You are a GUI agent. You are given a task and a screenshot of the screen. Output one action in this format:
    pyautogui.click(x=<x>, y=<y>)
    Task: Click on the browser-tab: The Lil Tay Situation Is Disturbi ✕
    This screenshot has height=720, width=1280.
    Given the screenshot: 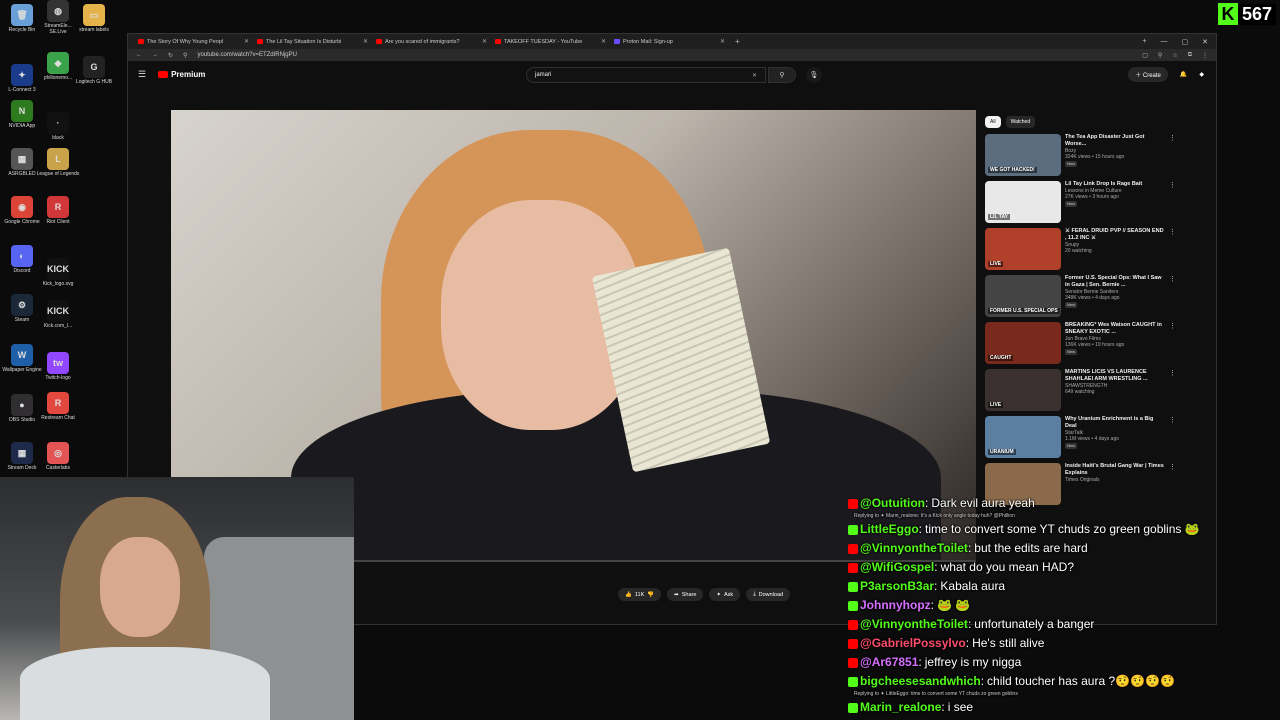 What is the action you would take?
    pyautogui.click(x=312, y=41)
    